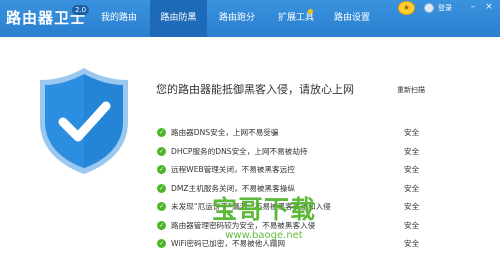  What do you see at coordinates (251, 206) in the screenshot?
I see `check-label: 未发现“厄运饼干”漏洞，不易被黑客攻击和入侵` at bounding box center [251, 206].